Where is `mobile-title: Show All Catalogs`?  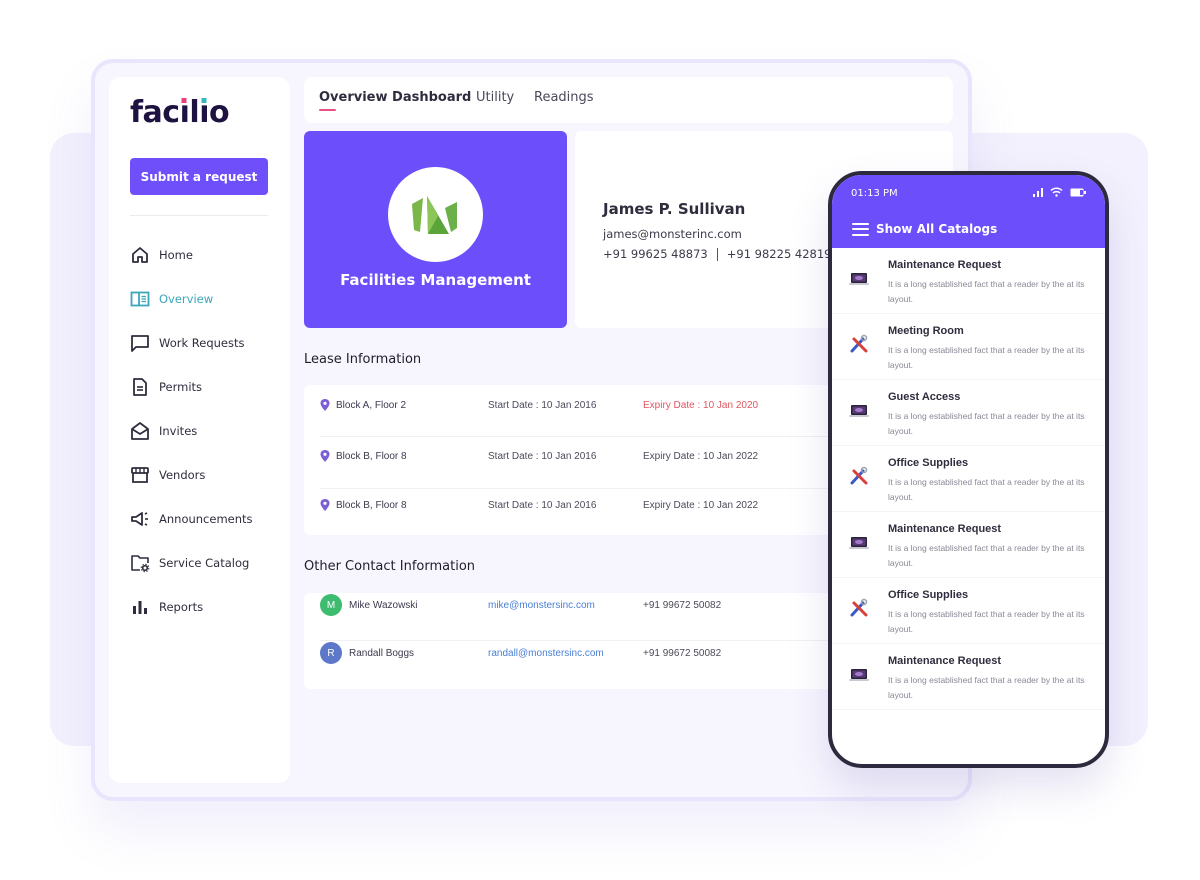 mobile-title: Show All Catalogs is located at coordinates (924, 229).